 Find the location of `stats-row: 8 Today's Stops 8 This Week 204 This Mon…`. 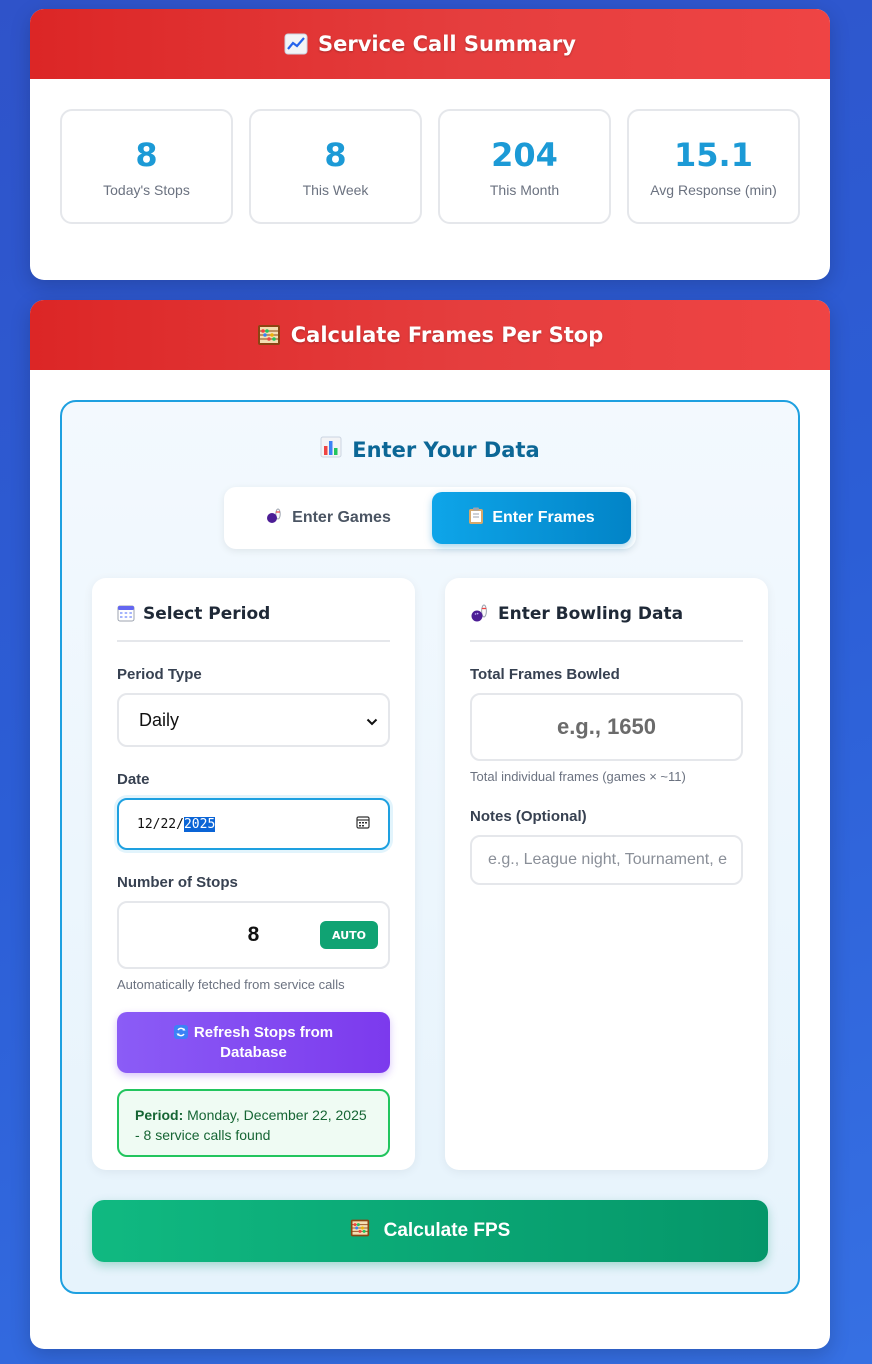

stats-row: 8 Today's Stops 8 This Week 204 This Mon… is located at coordinates (430, 166).